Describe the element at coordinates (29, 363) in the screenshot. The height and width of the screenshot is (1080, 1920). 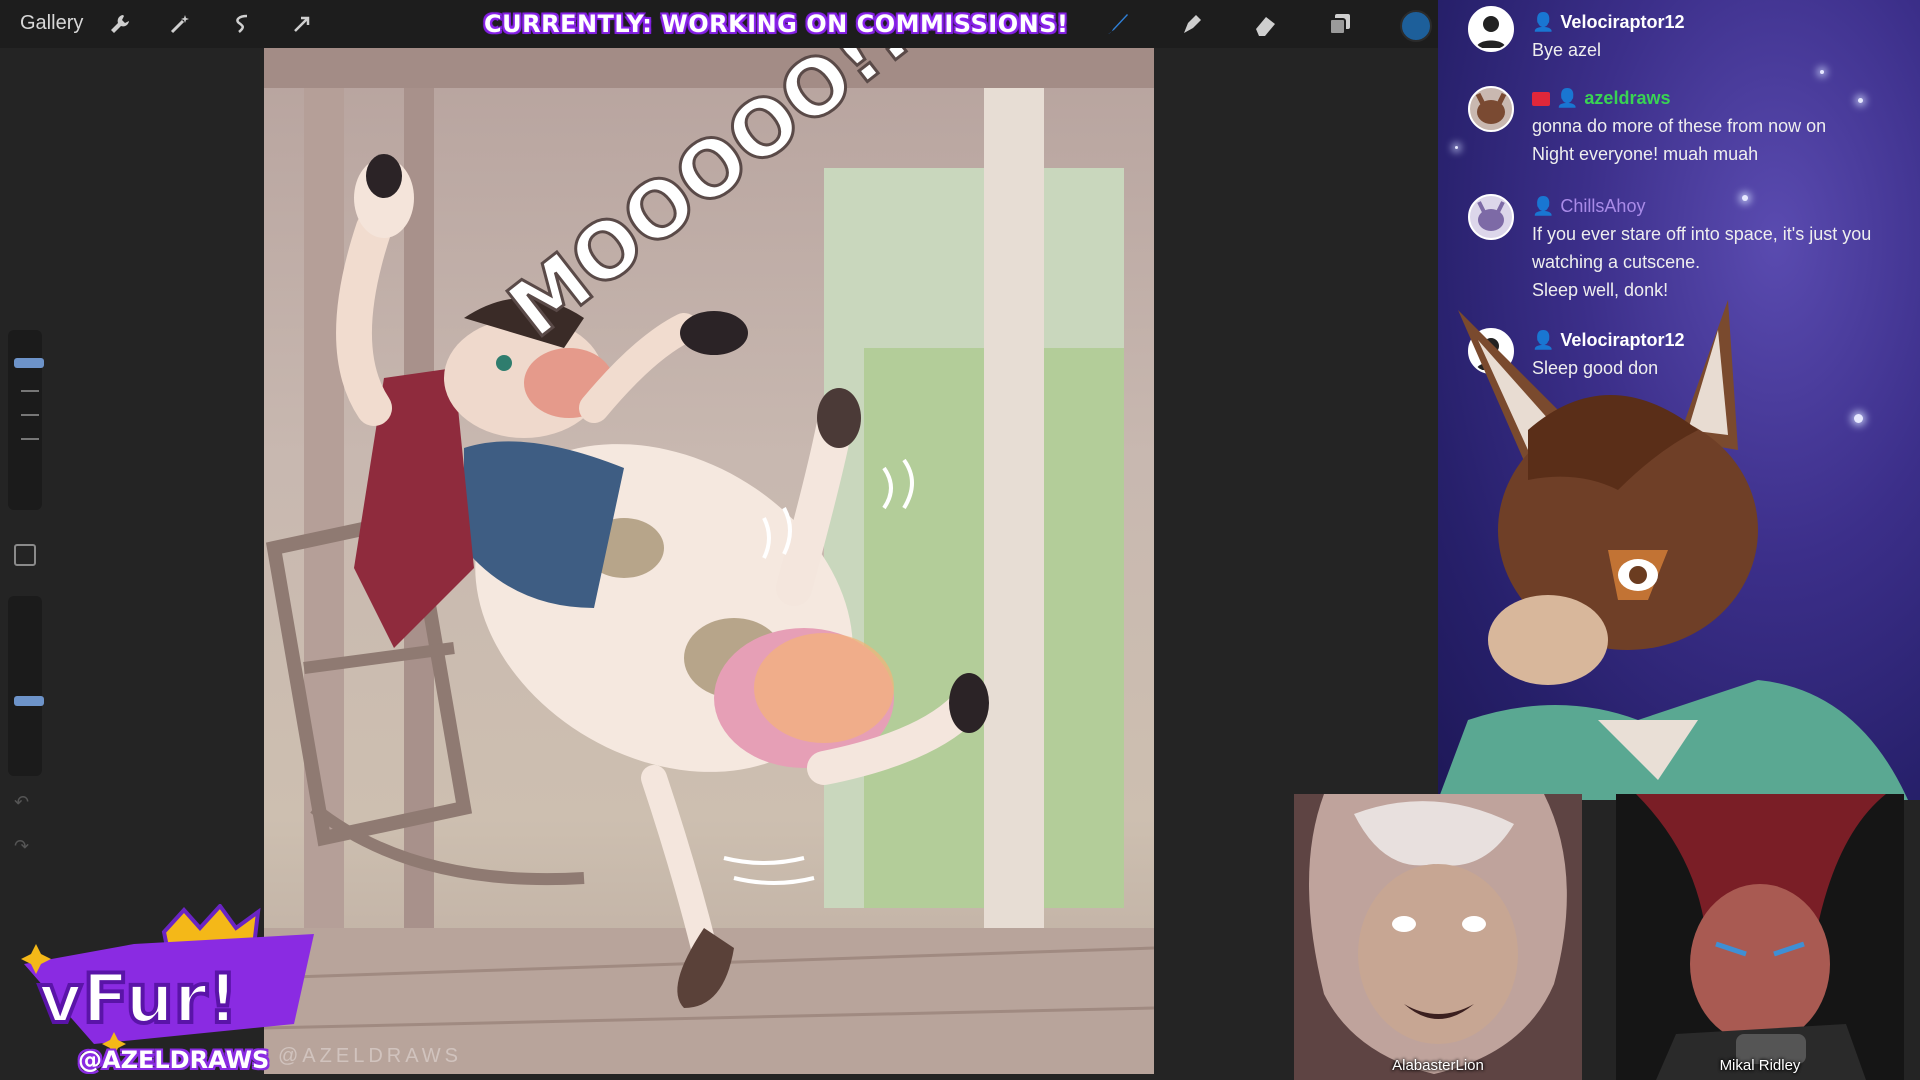
I see `brush-size-handle` at that location.